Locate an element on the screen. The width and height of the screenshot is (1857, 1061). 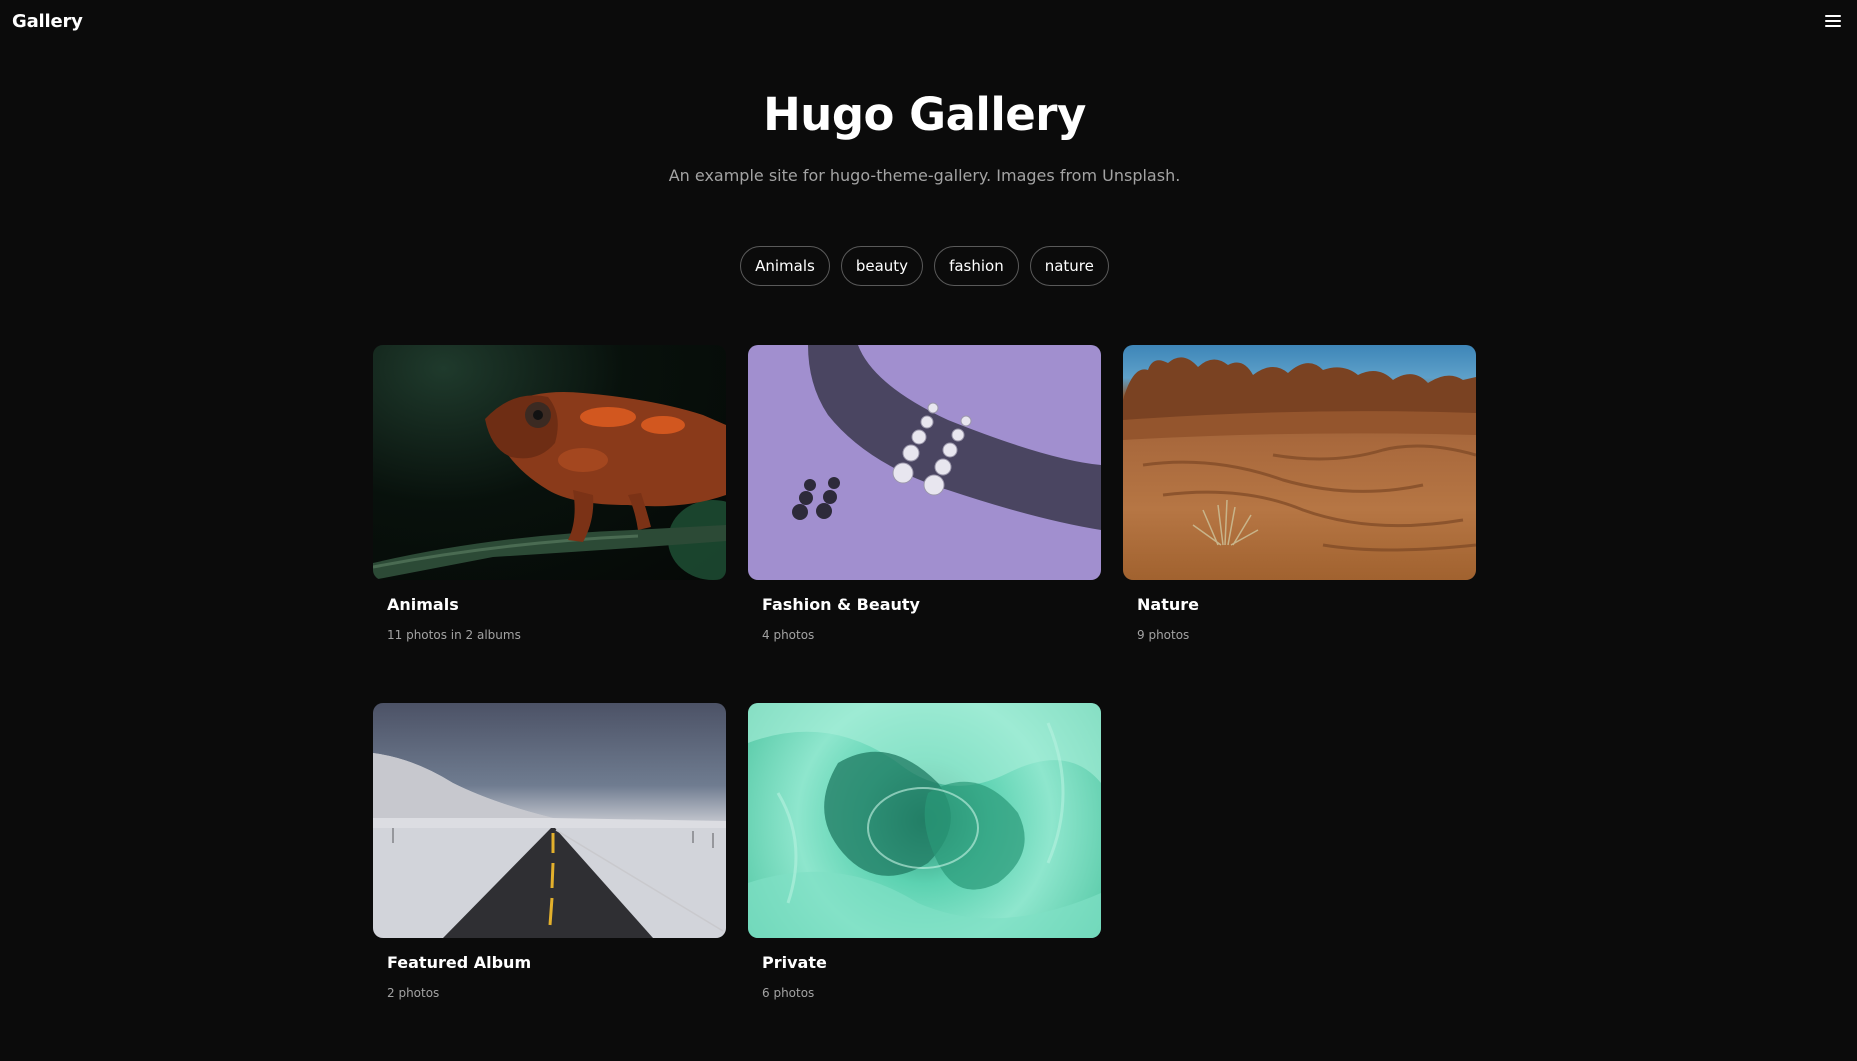
album-meta: 6 photos is located at coordinates (788, 993).